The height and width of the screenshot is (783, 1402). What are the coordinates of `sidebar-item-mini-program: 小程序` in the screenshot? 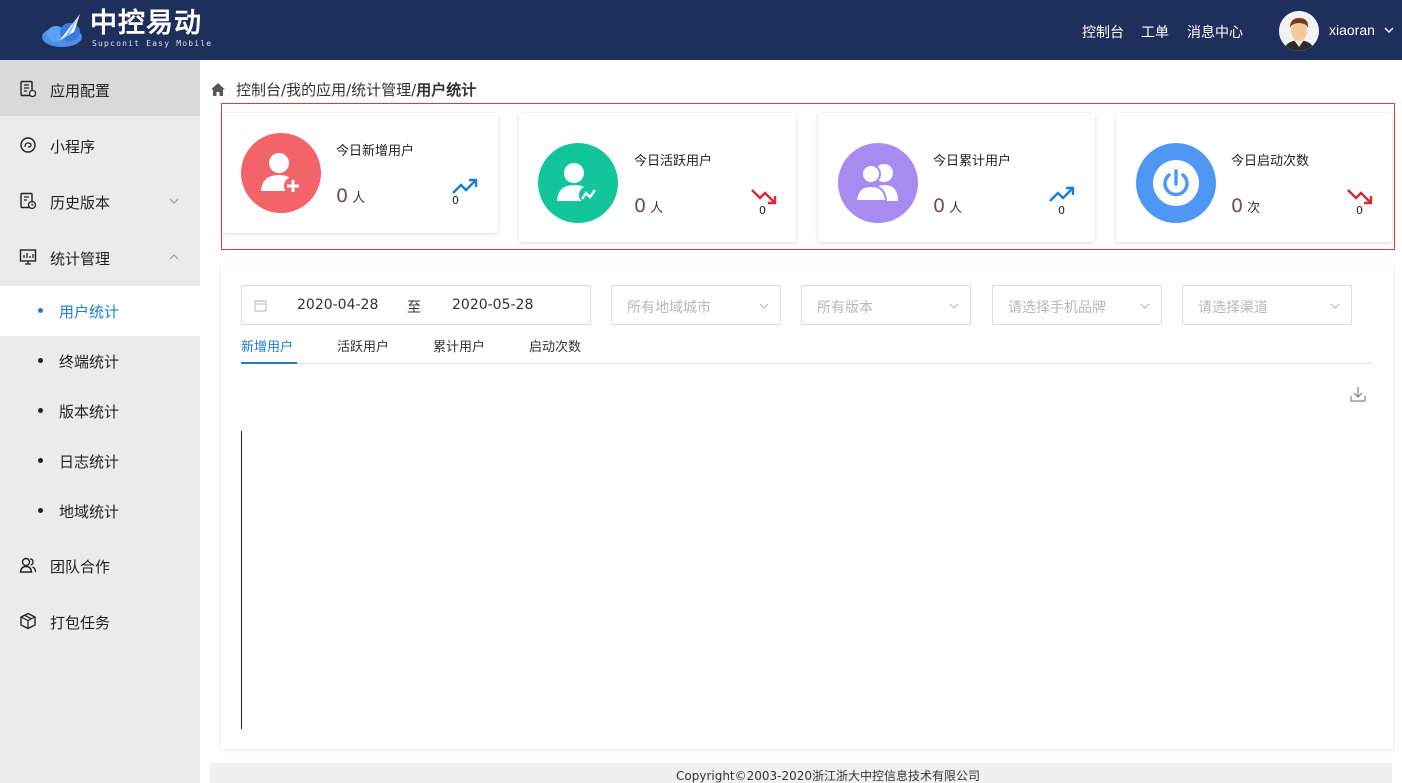 It's located at (100, 144).